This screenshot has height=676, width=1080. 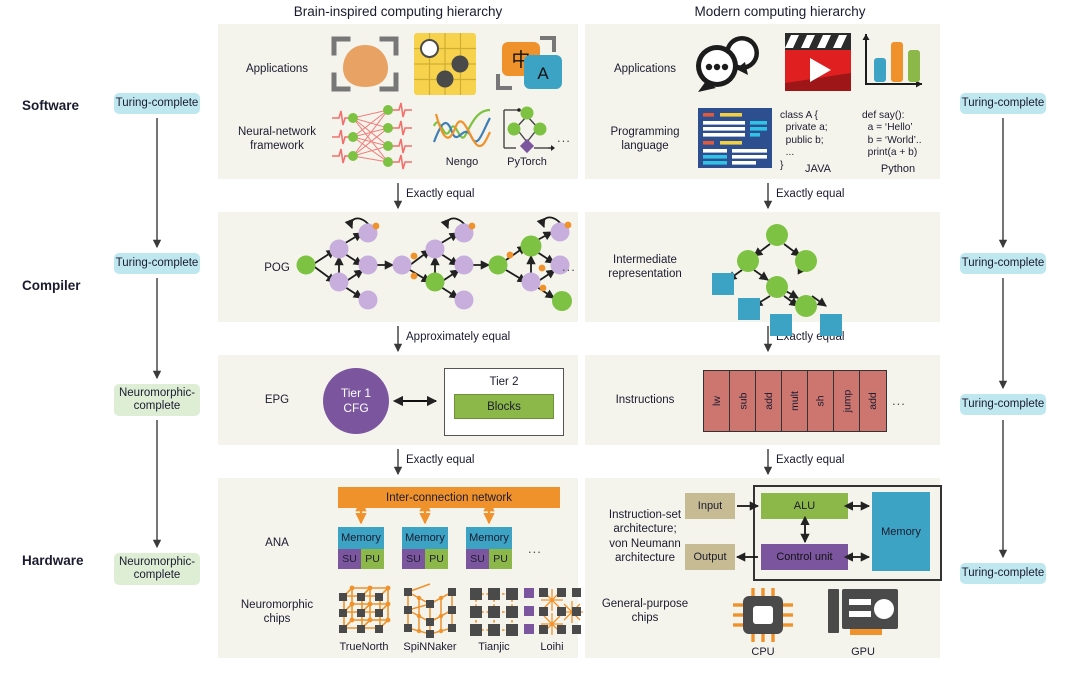 I want to click on instruction-cell-5: jump, so click(x=847, y=401).